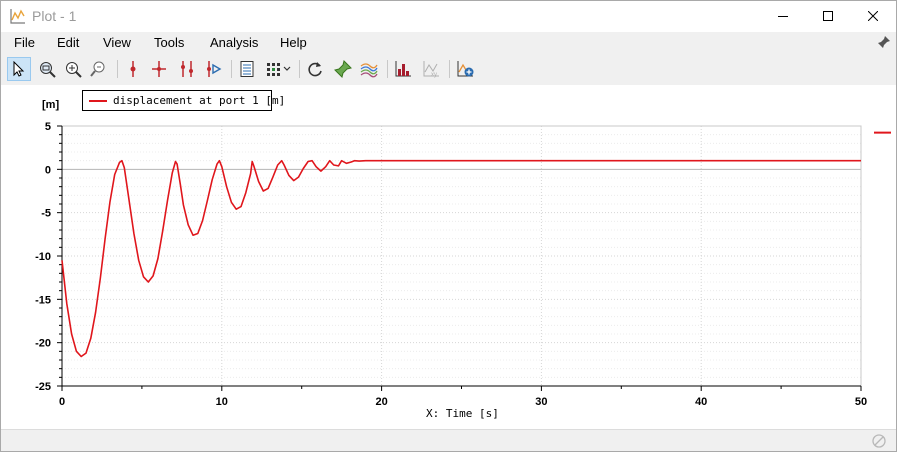  I want to click on x-tick-label: 50, so click(861, 402).